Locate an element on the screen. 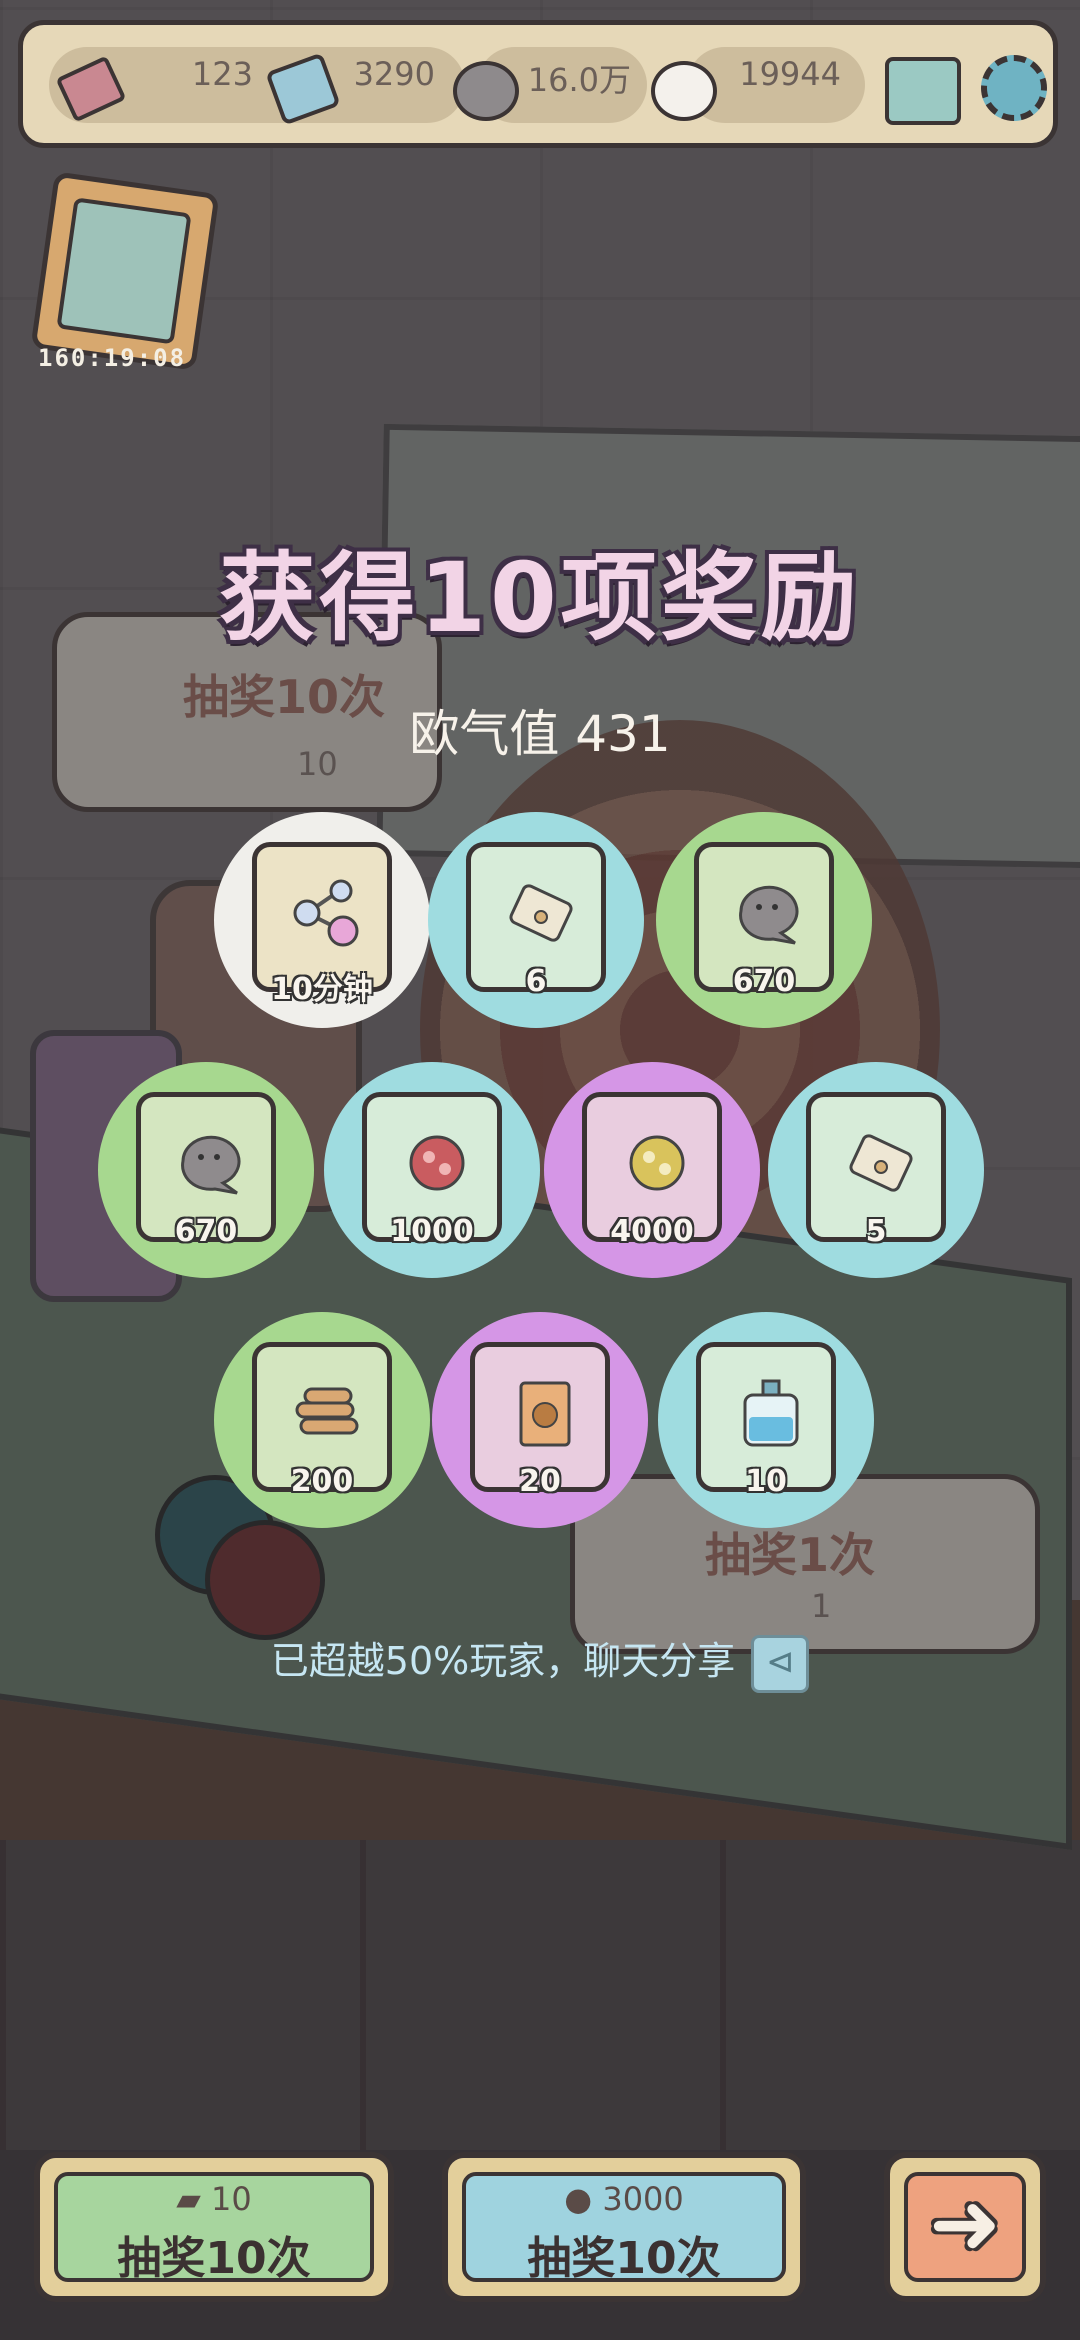 Image resolution: width=1080 pixels, height=2340 pixels. next-button: ➜ is located at coordinates (965, 2227).